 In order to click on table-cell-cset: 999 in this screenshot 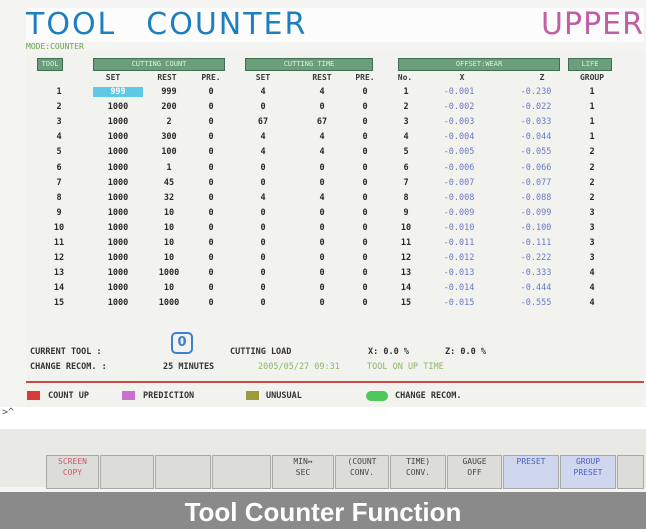, I will do `click(118, 92)`.